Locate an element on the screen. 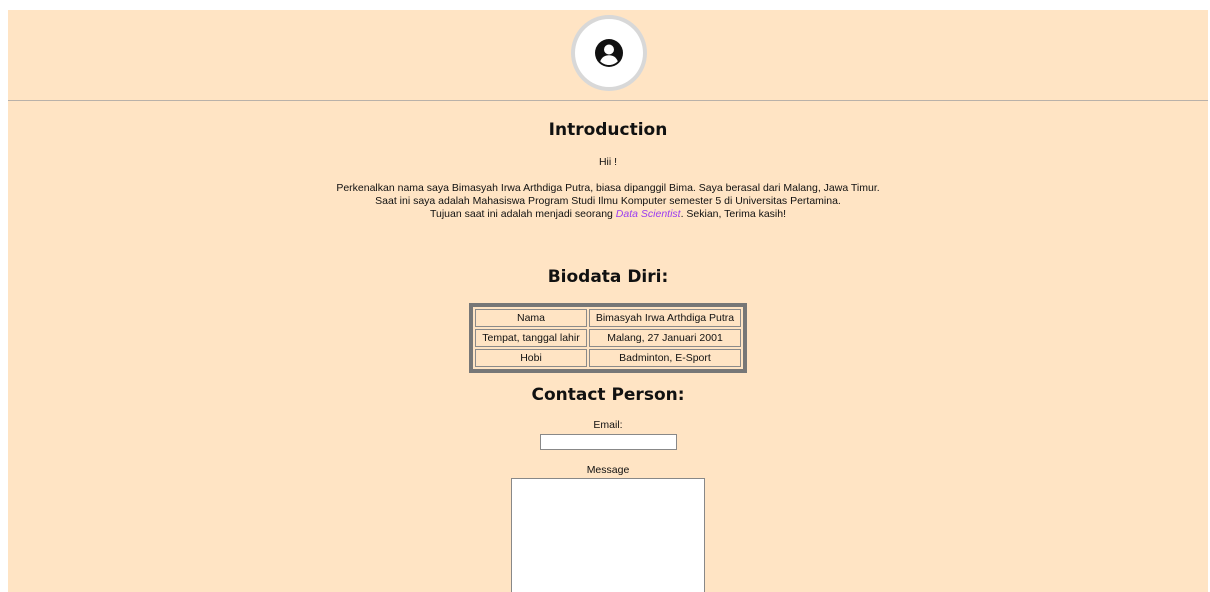 The image size is (1210, 592). data-scientist-link: Data Scientist is located at coordinates (648, 214).